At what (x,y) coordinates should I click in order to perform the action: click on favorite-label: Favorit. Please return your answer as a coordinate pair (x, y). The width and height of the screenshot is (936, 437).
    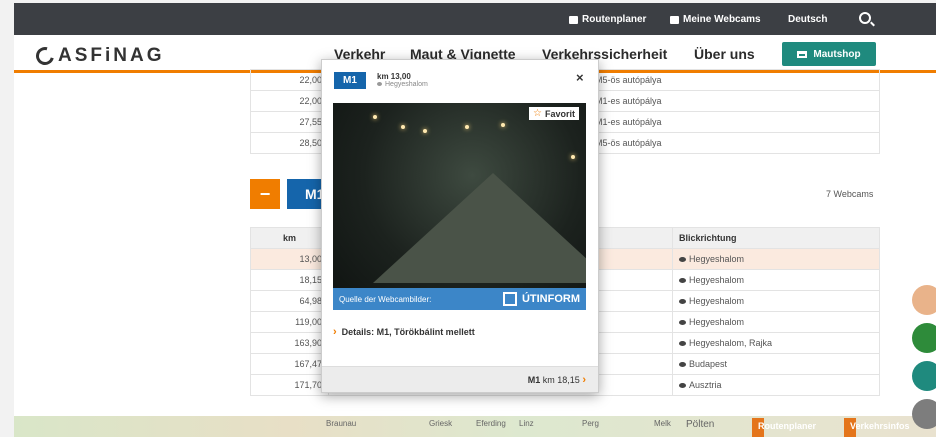
    Looking at the image, I should click on (559, 113).